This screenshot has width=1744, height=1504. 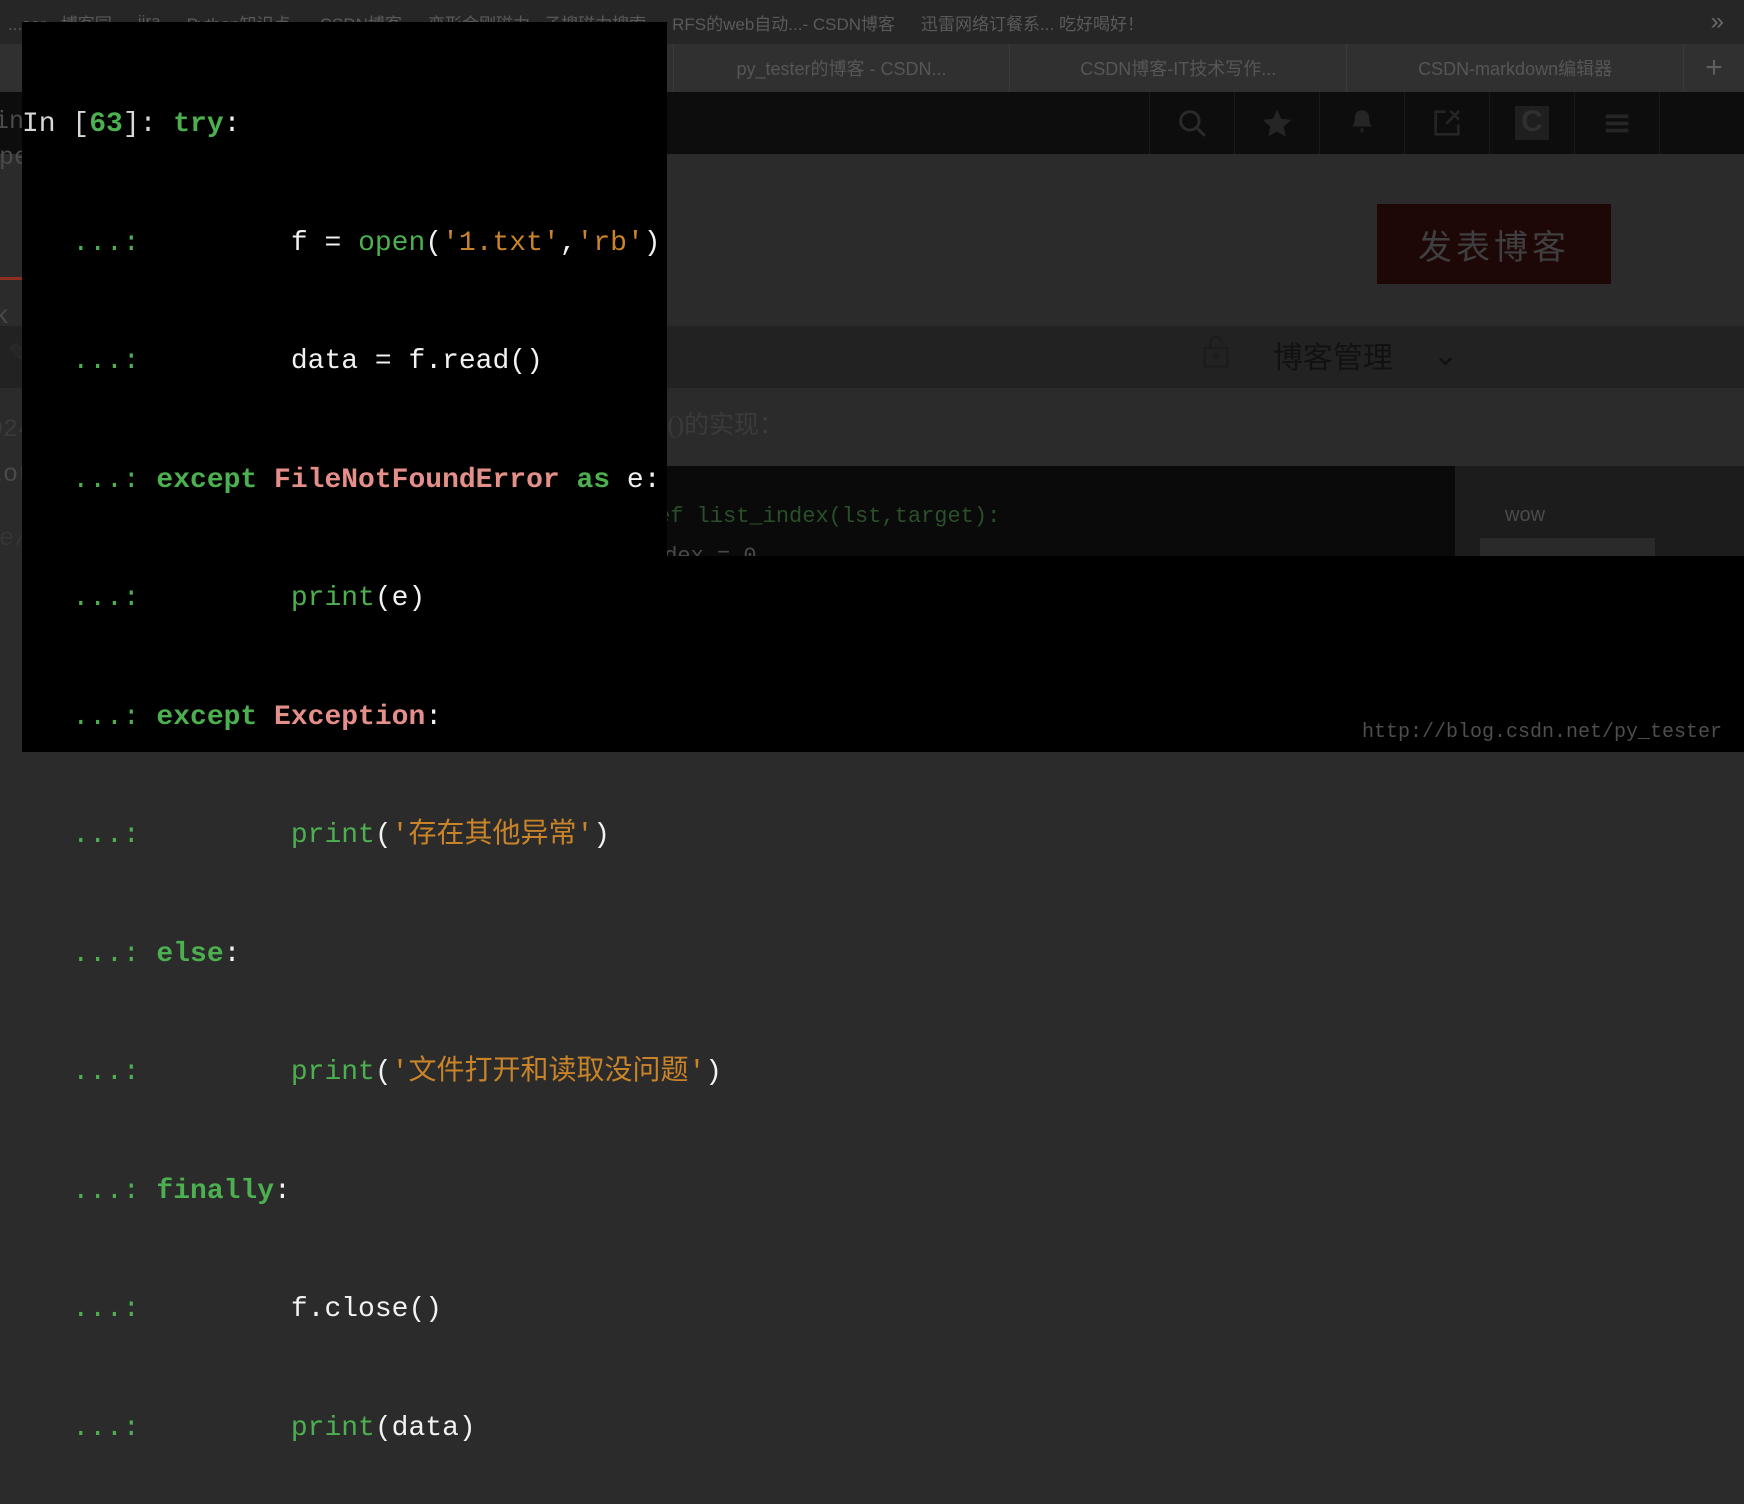 I want to click on header-spacer, so click(x=1701, y=123).